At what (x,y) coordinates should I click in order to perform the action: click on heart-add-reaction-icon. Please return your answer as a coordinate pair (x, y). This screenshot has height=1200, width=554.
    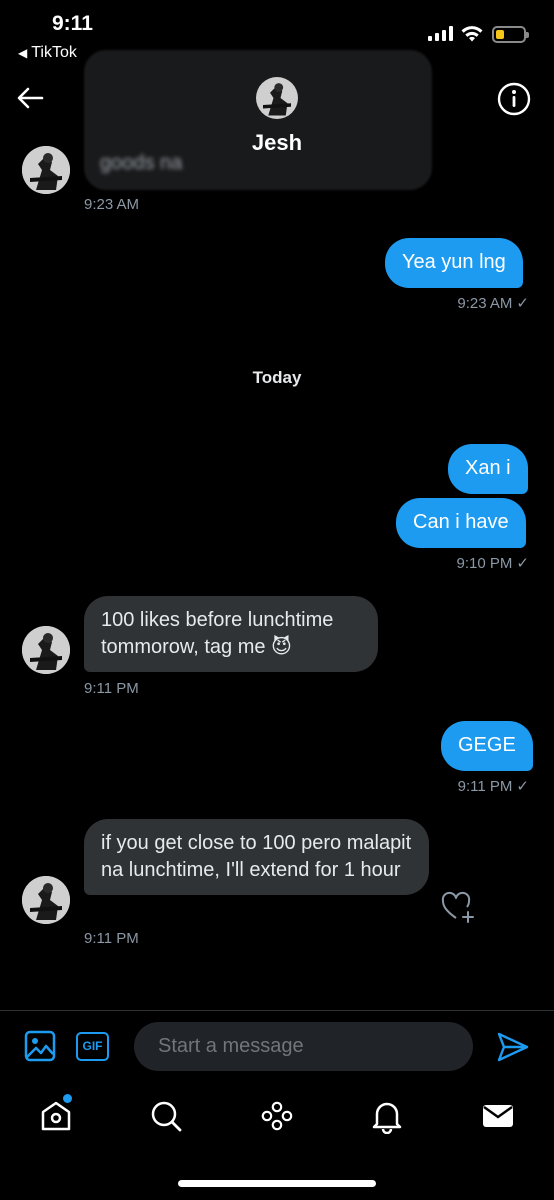
    Looking at the image, I should click on (458, 907).